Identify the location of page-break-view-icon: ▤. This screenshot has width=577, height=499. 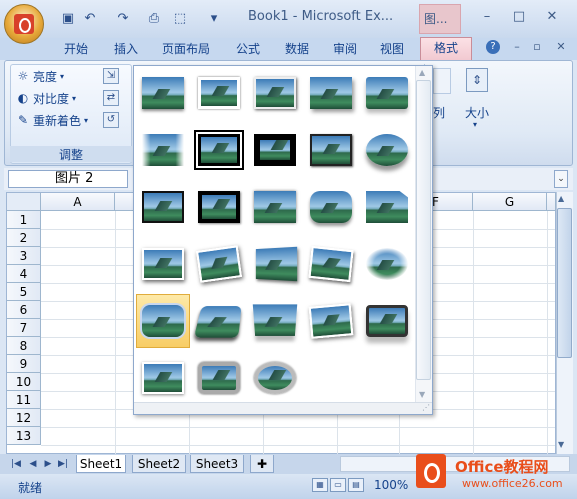
(356, 485).